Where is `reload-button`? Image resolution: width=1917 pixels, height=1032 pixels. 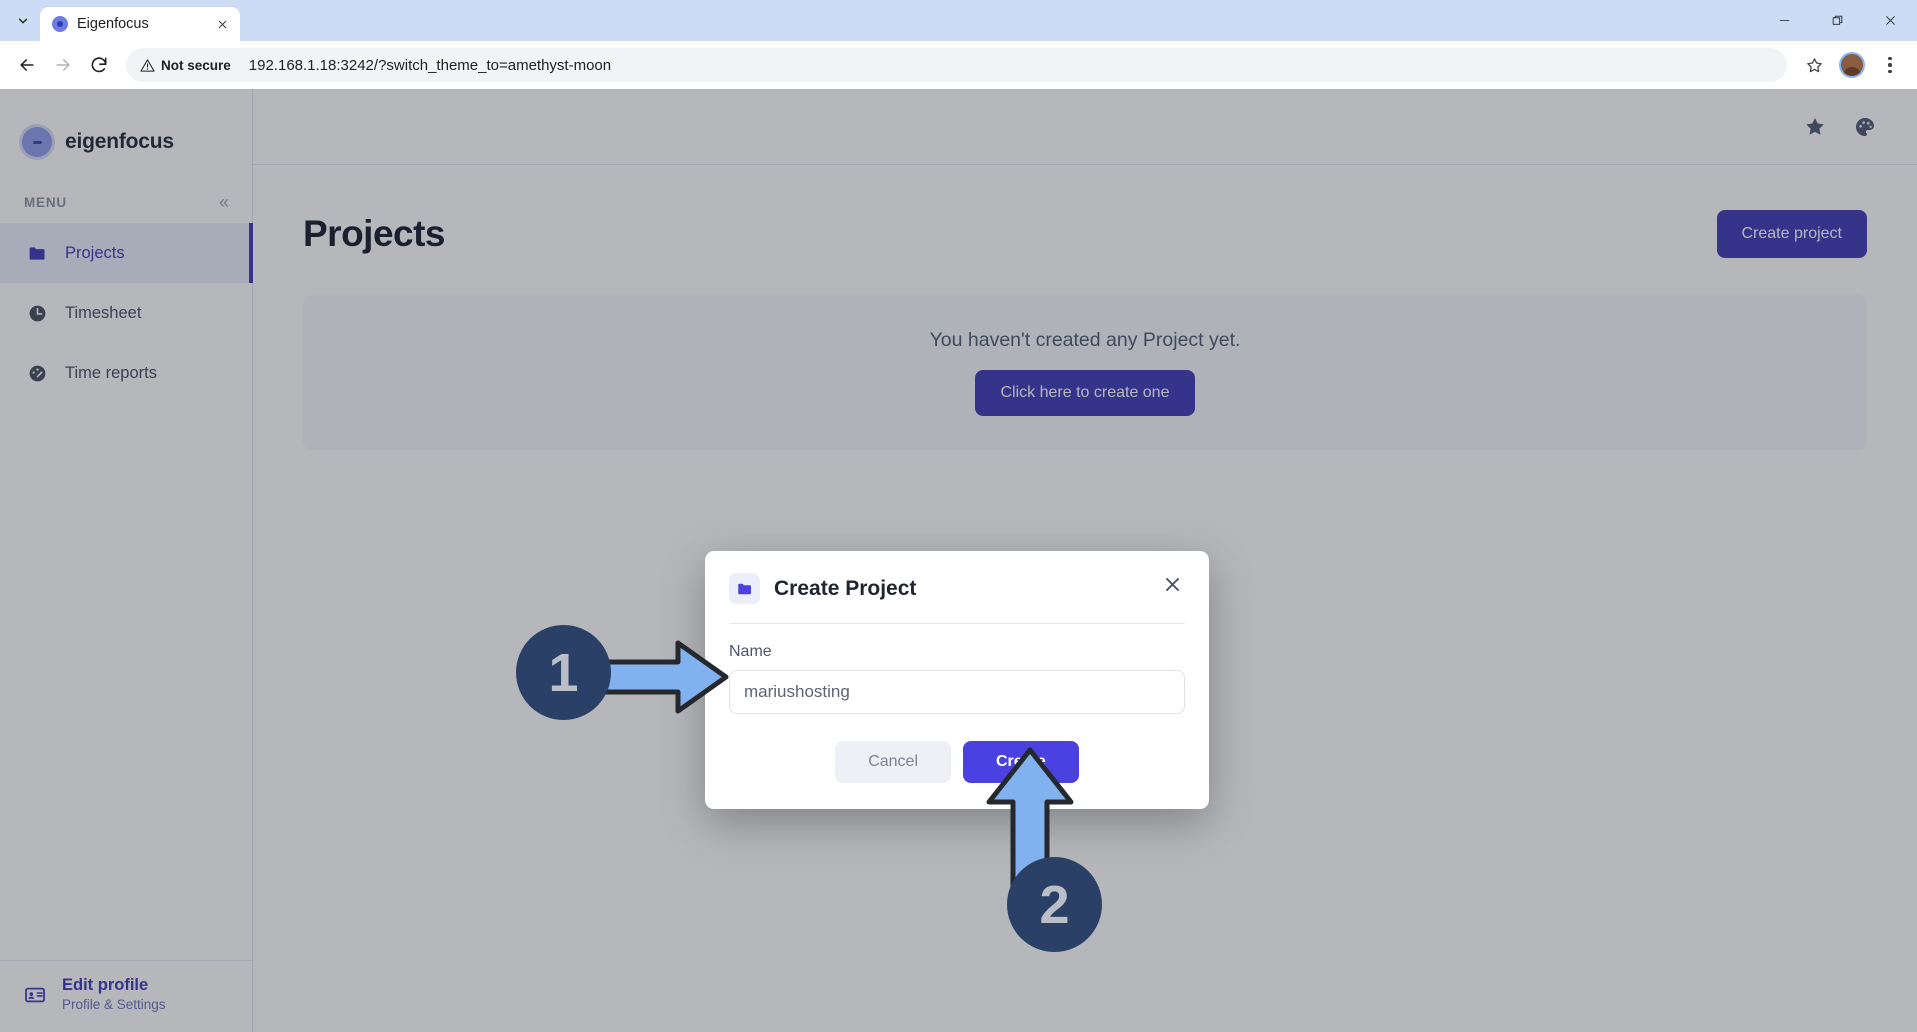
reload-button is located at coordinates (99, 65).